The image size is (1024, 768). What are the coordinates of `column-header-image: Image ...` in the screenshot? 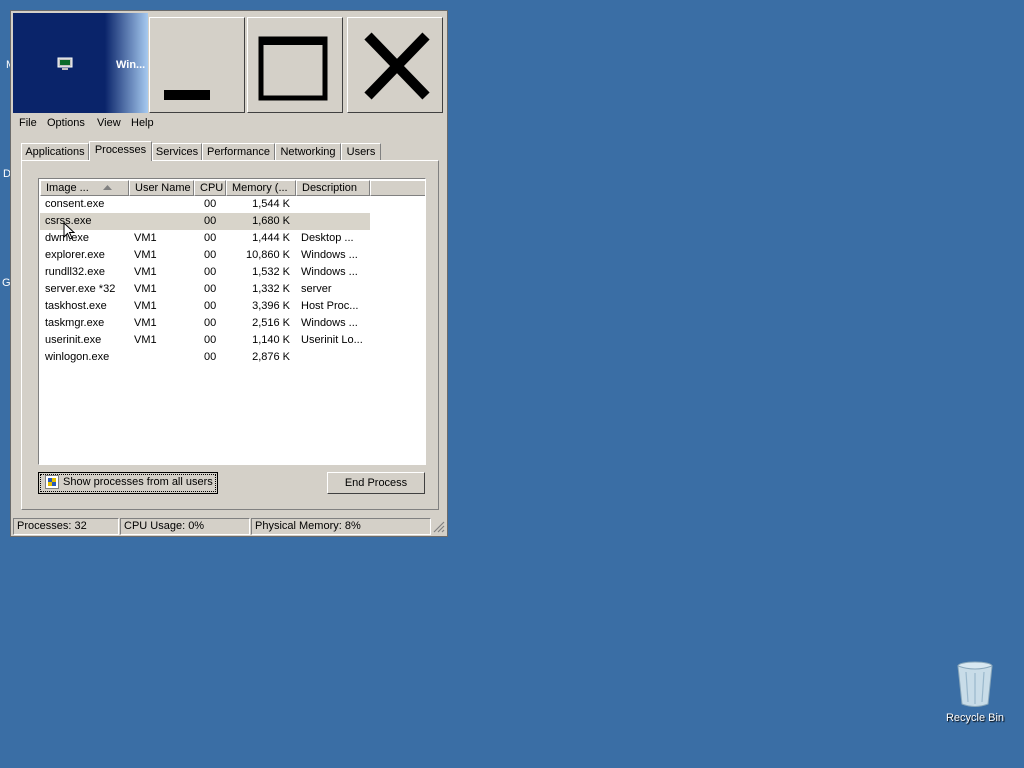 It's located at (84, 188).